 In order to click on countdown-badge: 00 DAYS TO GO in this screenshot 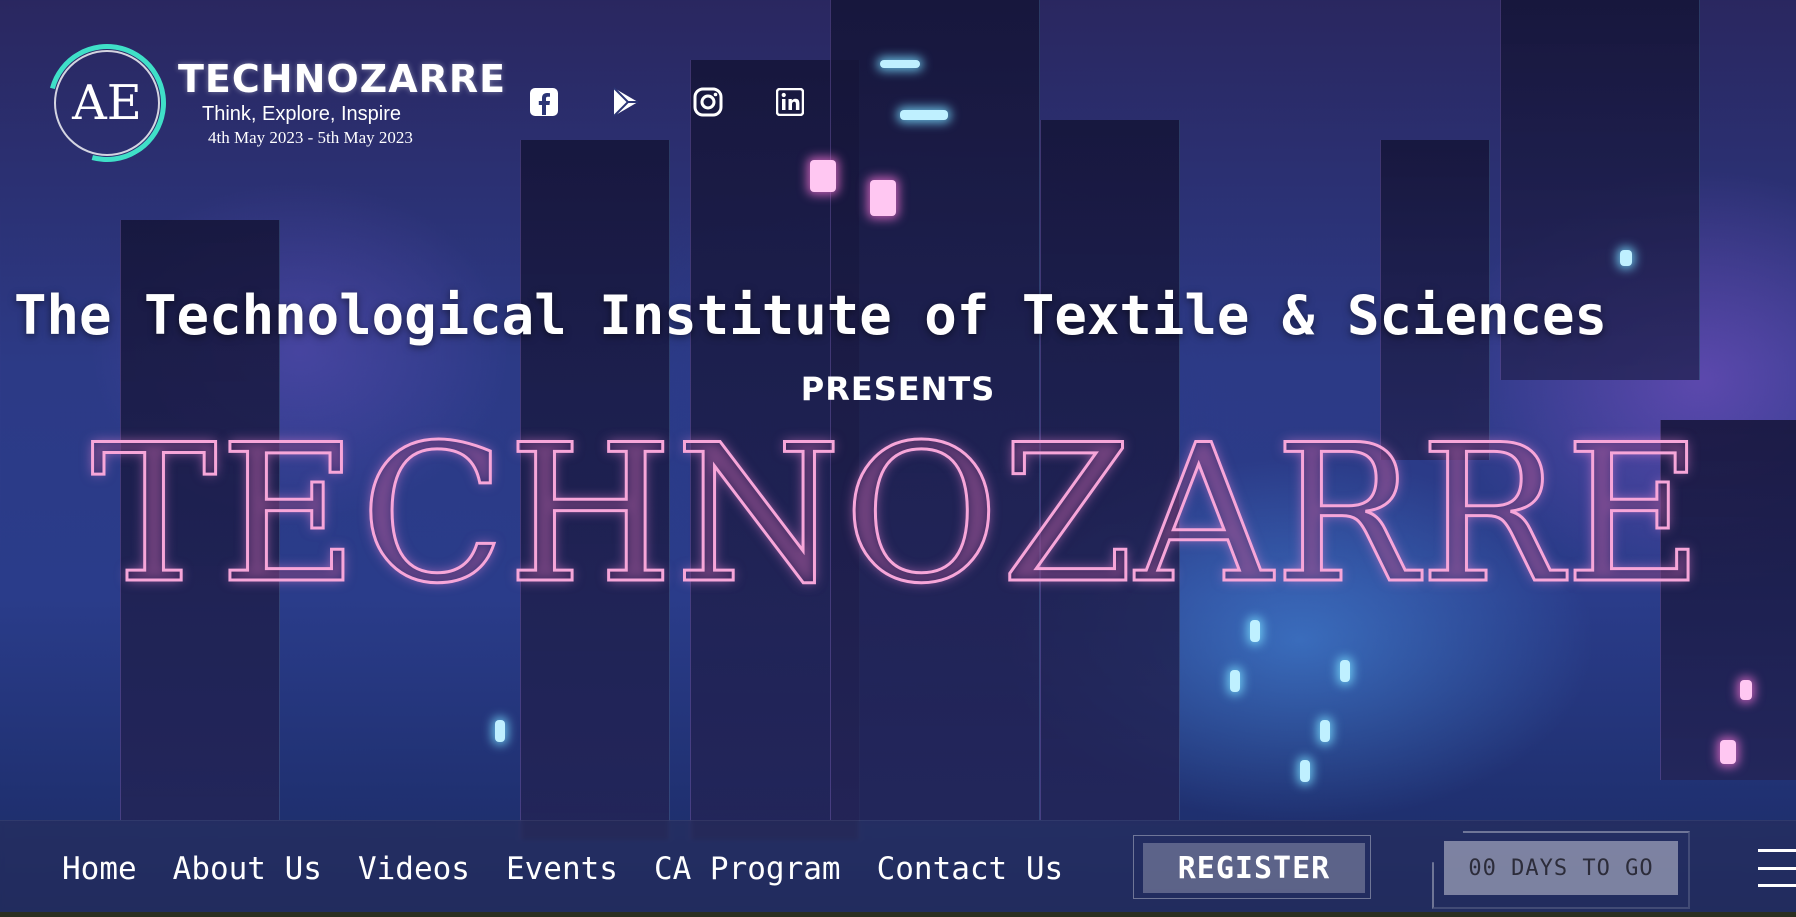, I will do `click(1561, 868)`.